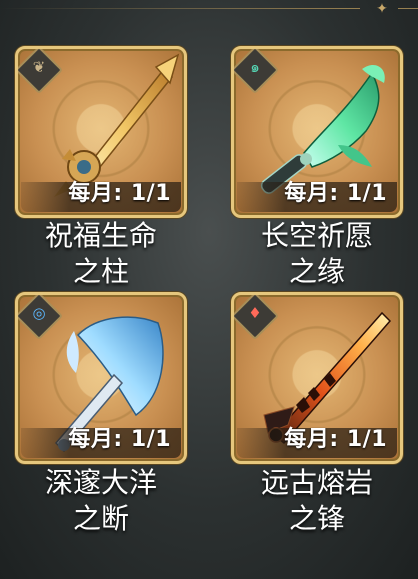 This screenshot has height=579, width=418. What do you see at coordinates (100, 235) in the screenshot?
I see `item-name-line1: 祝福生命` at bounding box center [100, 235].